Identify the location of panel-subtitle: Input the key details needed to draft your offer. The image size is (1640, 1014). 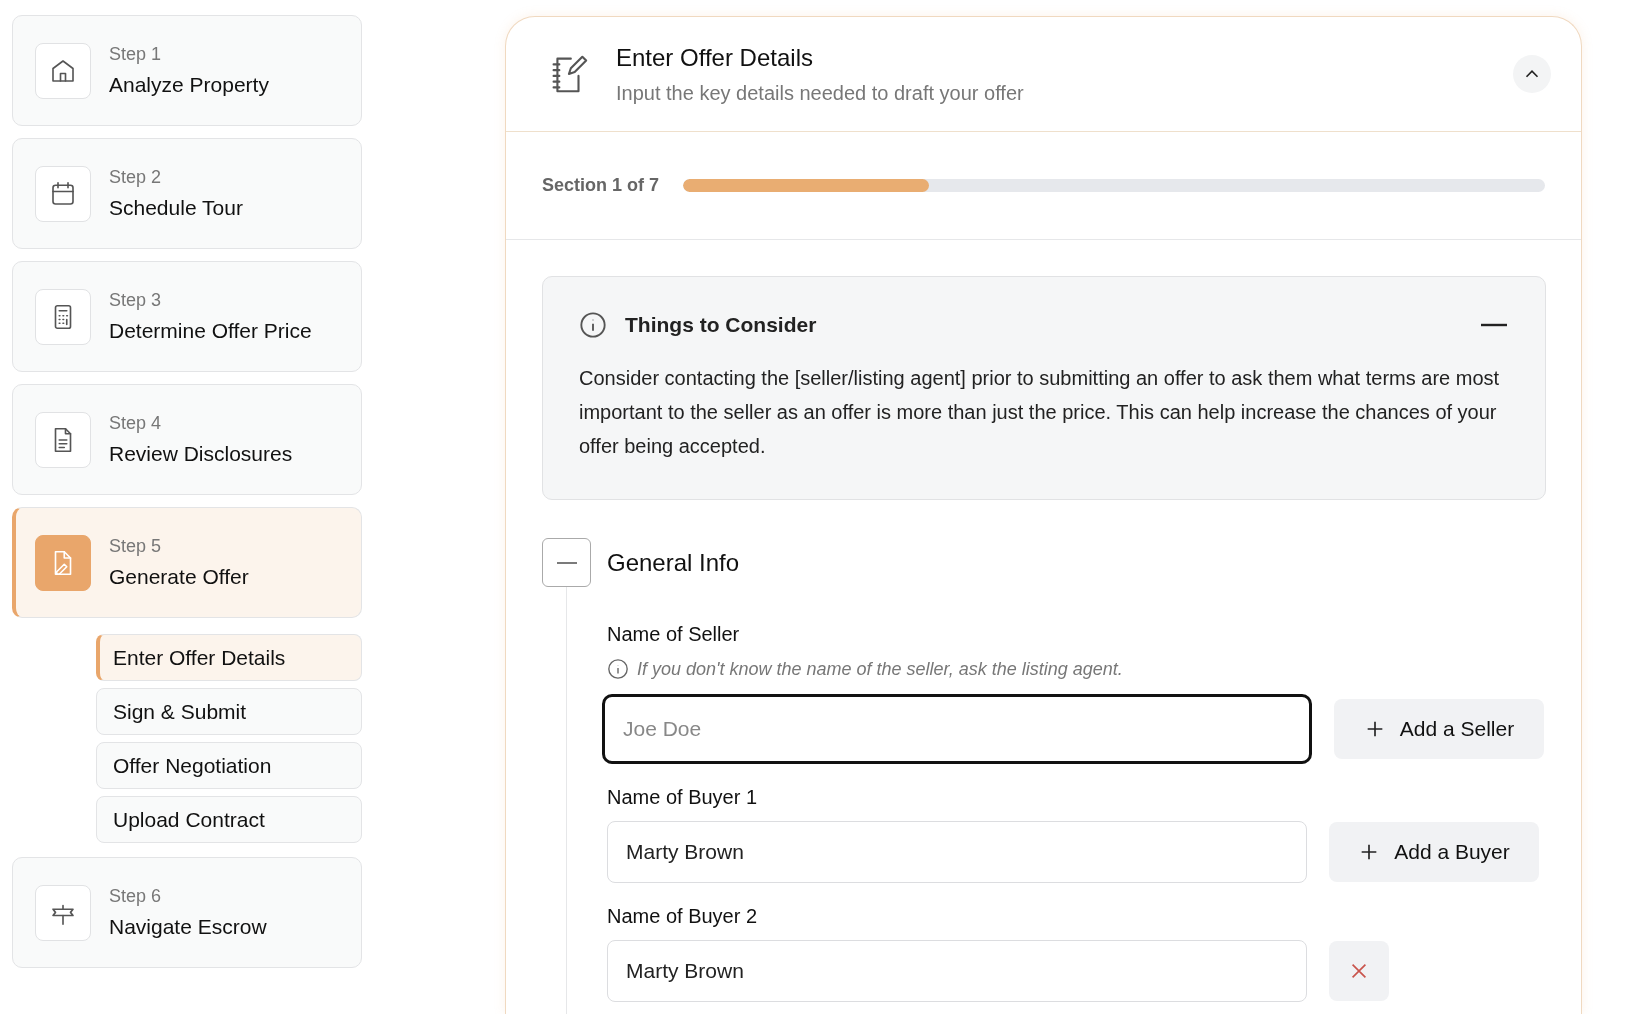
(820, 93).